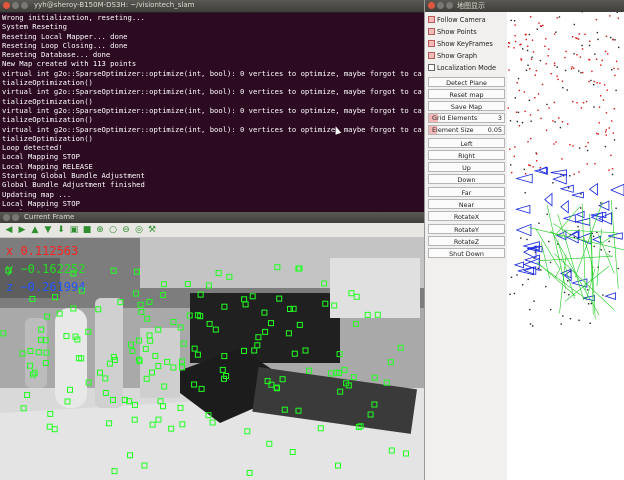 This screenshot has height=480, width=624. What do you see at coordinates (65, 36) in the screenshot?
I see `terminal-line: Reseting Local Mapper... done` at bounding box center [65, 36].